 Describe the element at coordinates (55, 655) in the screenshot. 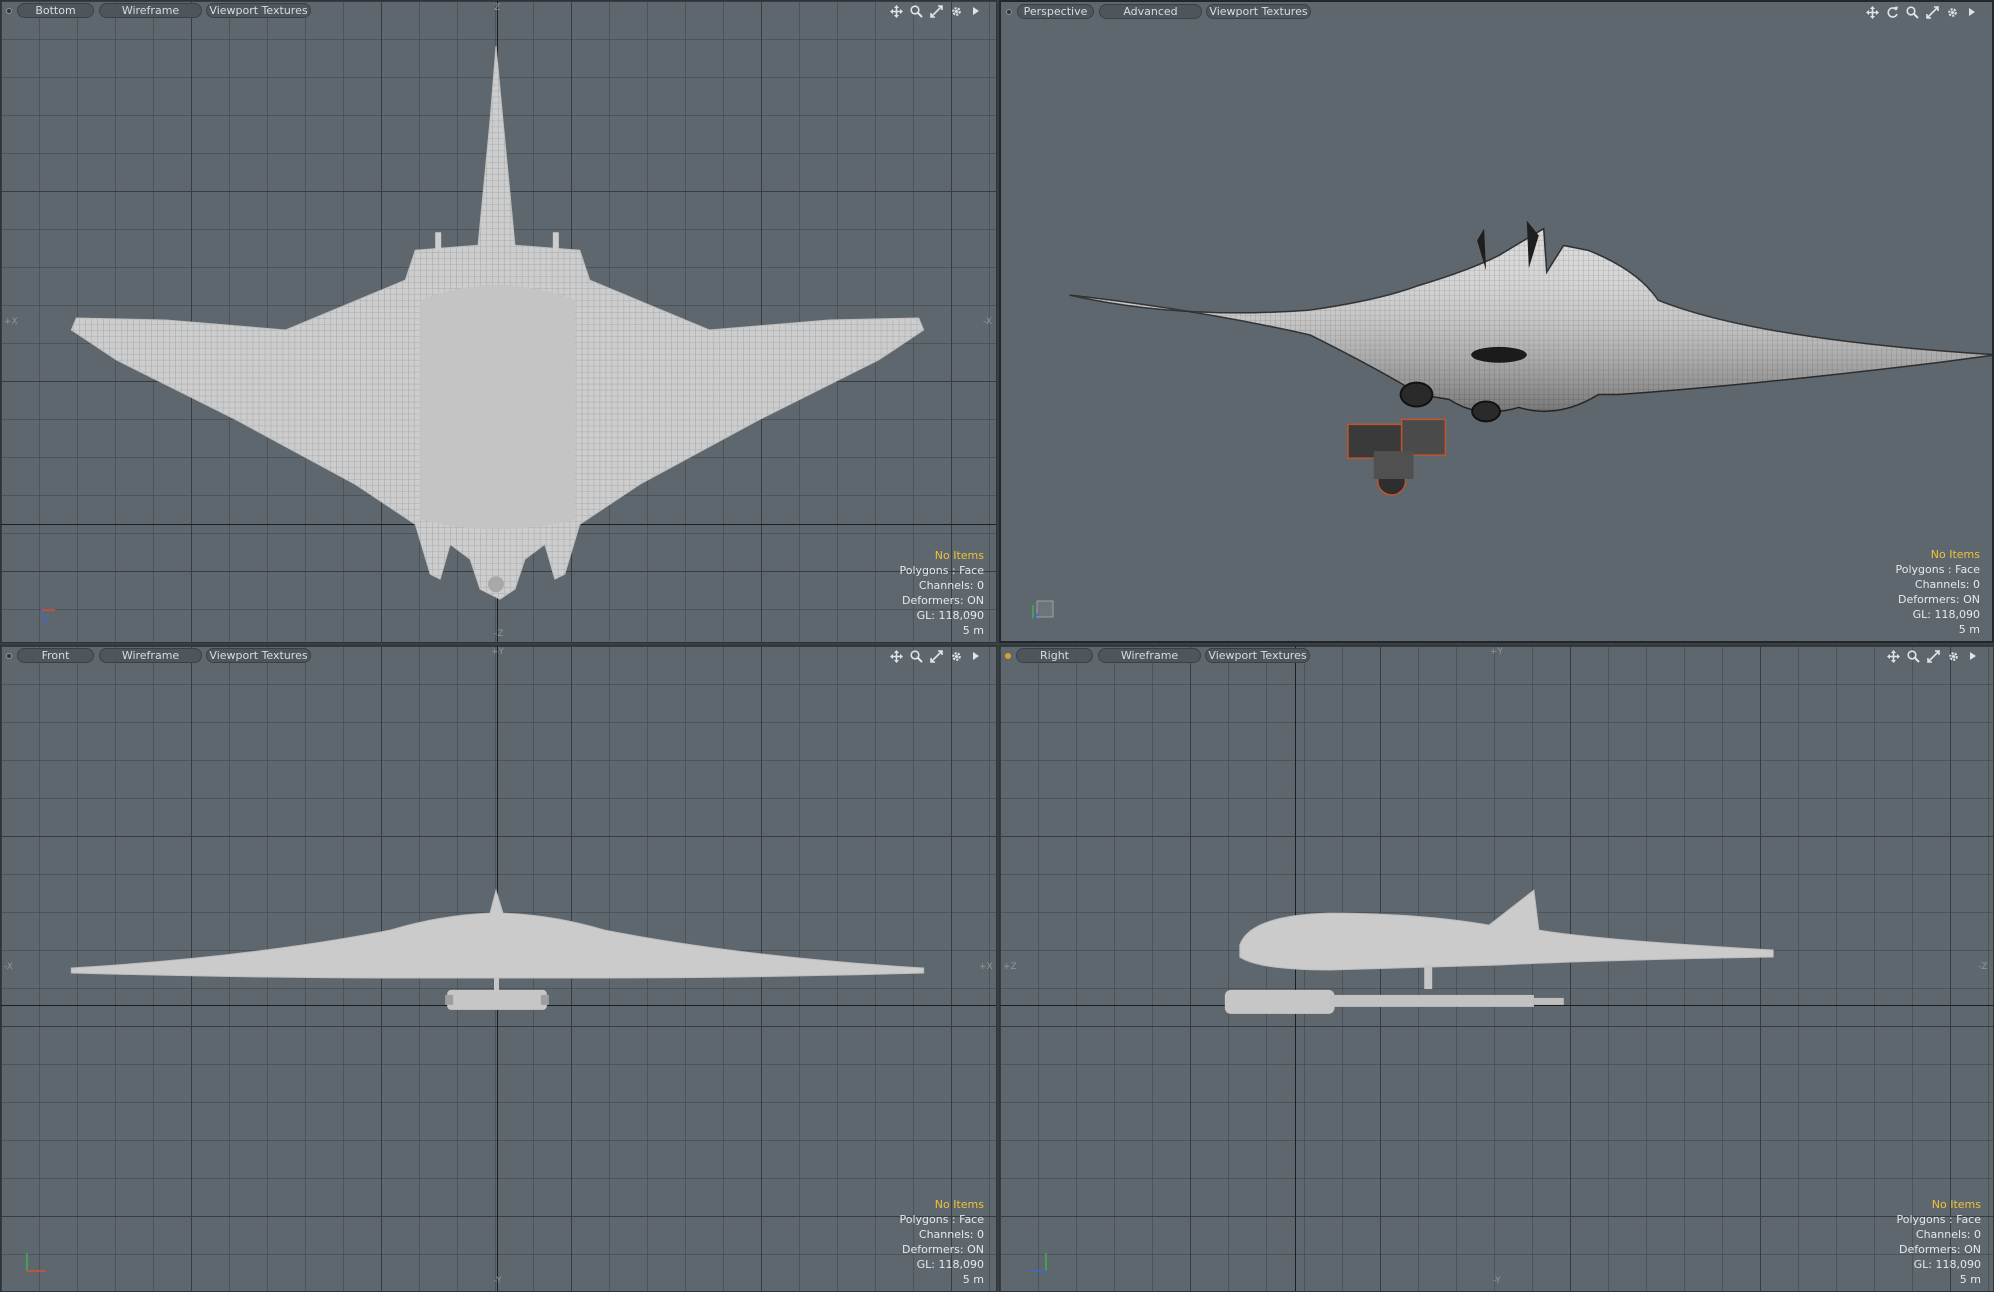

I see `view-type-dropdown: Front` at that location.